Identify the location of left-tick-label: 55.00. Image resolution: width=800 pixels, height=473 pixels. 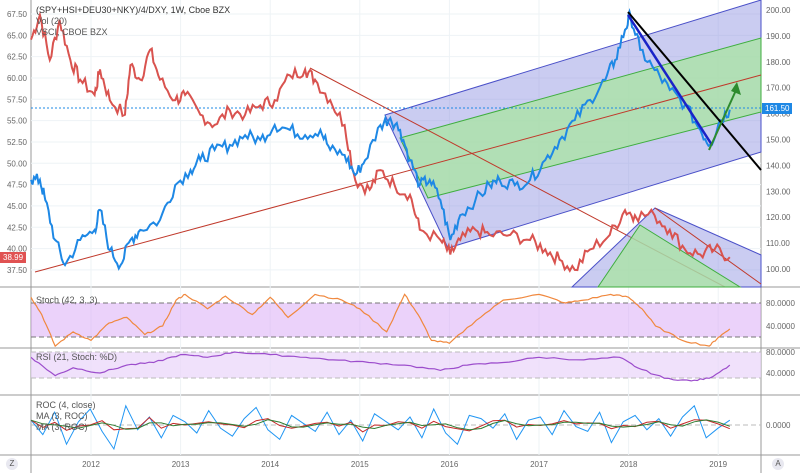
(17, 121).